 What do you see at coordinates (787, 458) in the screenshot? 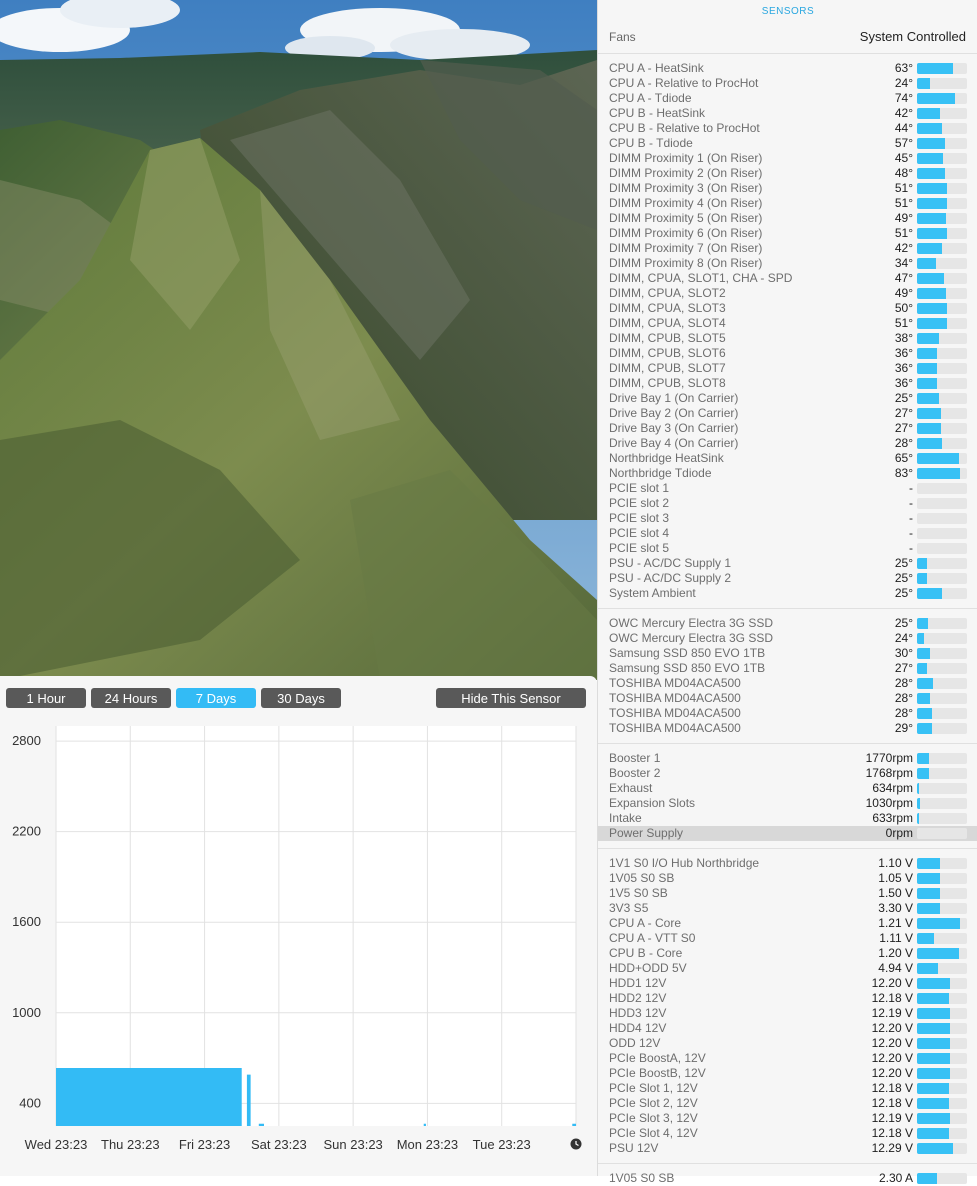
I see `sensor-row: Northbridge HeatSink 65°` at bounding box center [787, 458].